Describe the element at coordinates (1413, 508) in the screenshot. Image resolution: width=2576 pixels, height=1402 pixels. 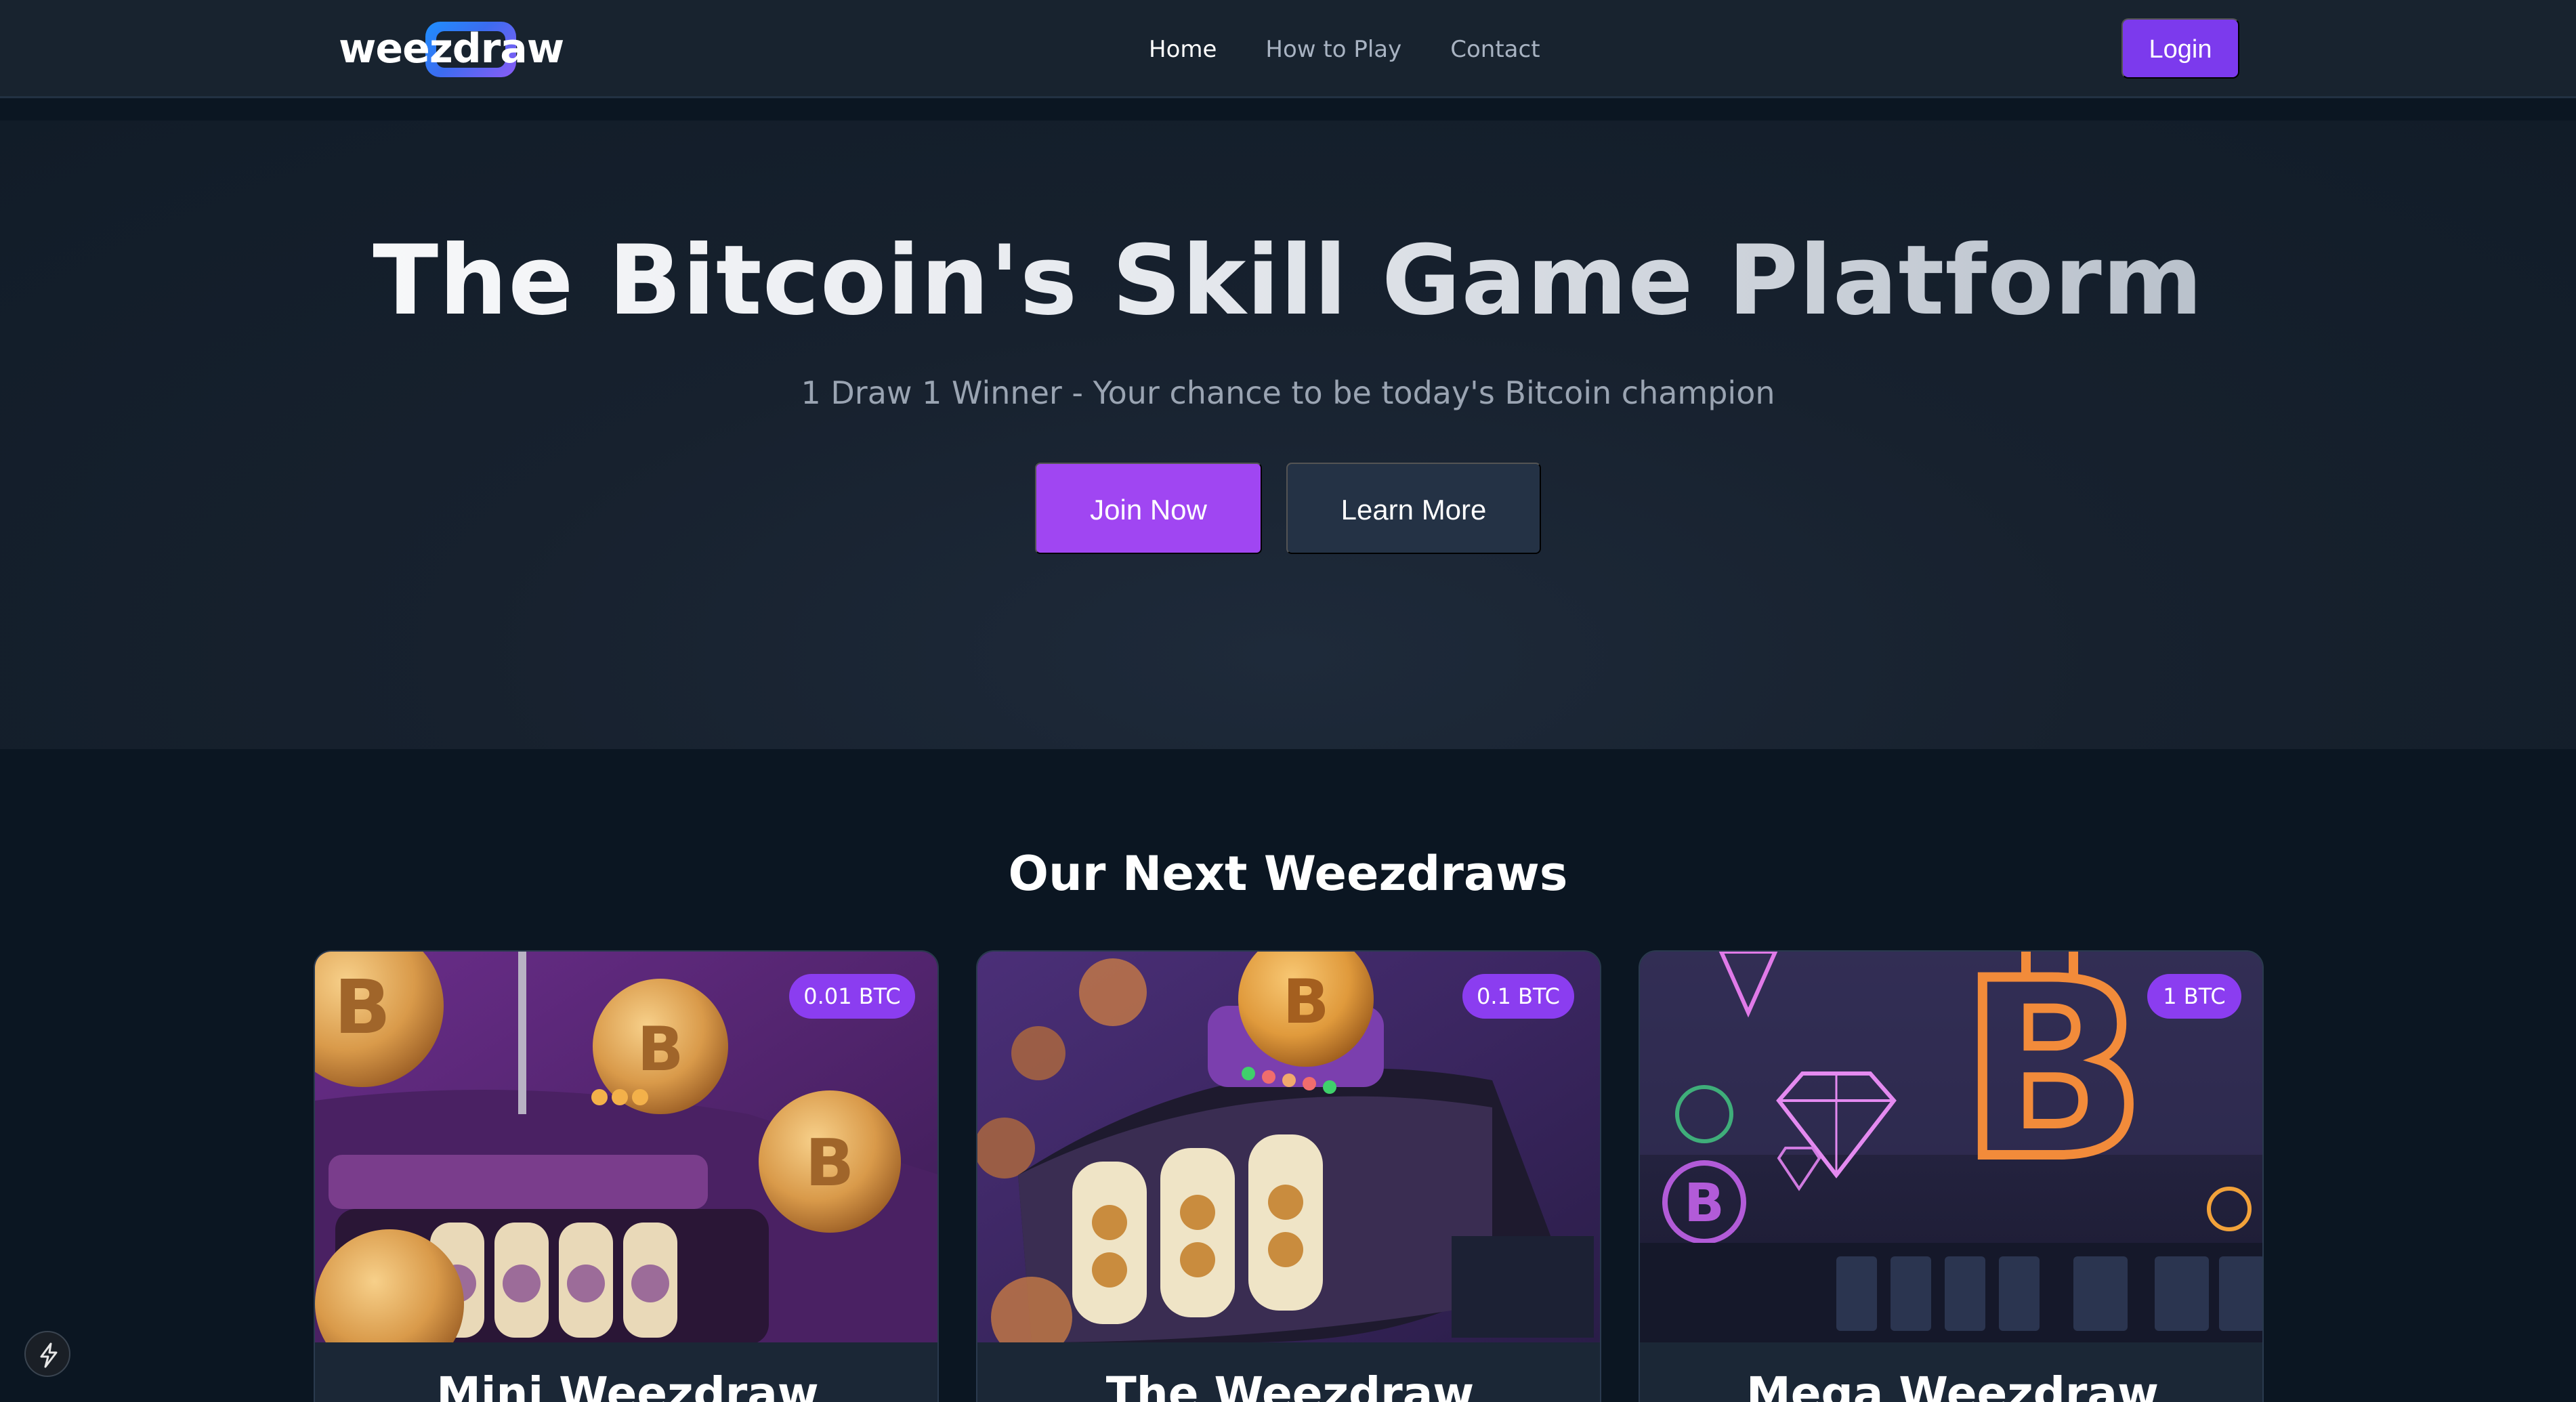
I see `learn-more-button: Learn More` at that location.